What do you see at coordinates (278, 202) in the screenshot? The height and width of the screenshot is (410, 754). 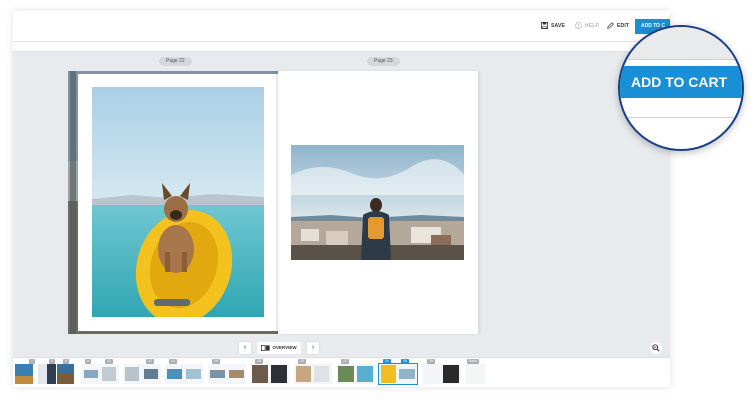 I see `spine-shadow` at bounding box center [278, 202].